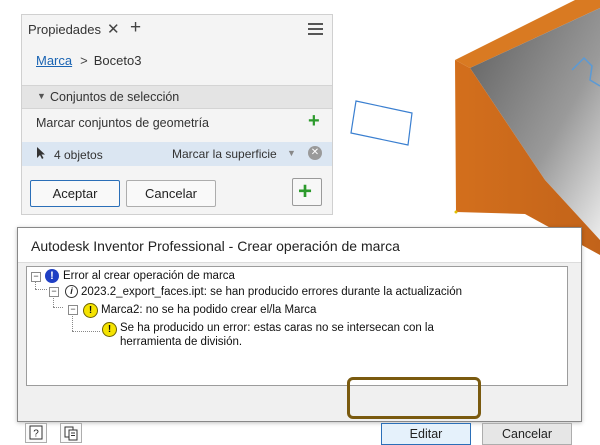  I want to click on selection-row: 4 objetos Marcar la superficie ▼ ✕, so click(177, 154).